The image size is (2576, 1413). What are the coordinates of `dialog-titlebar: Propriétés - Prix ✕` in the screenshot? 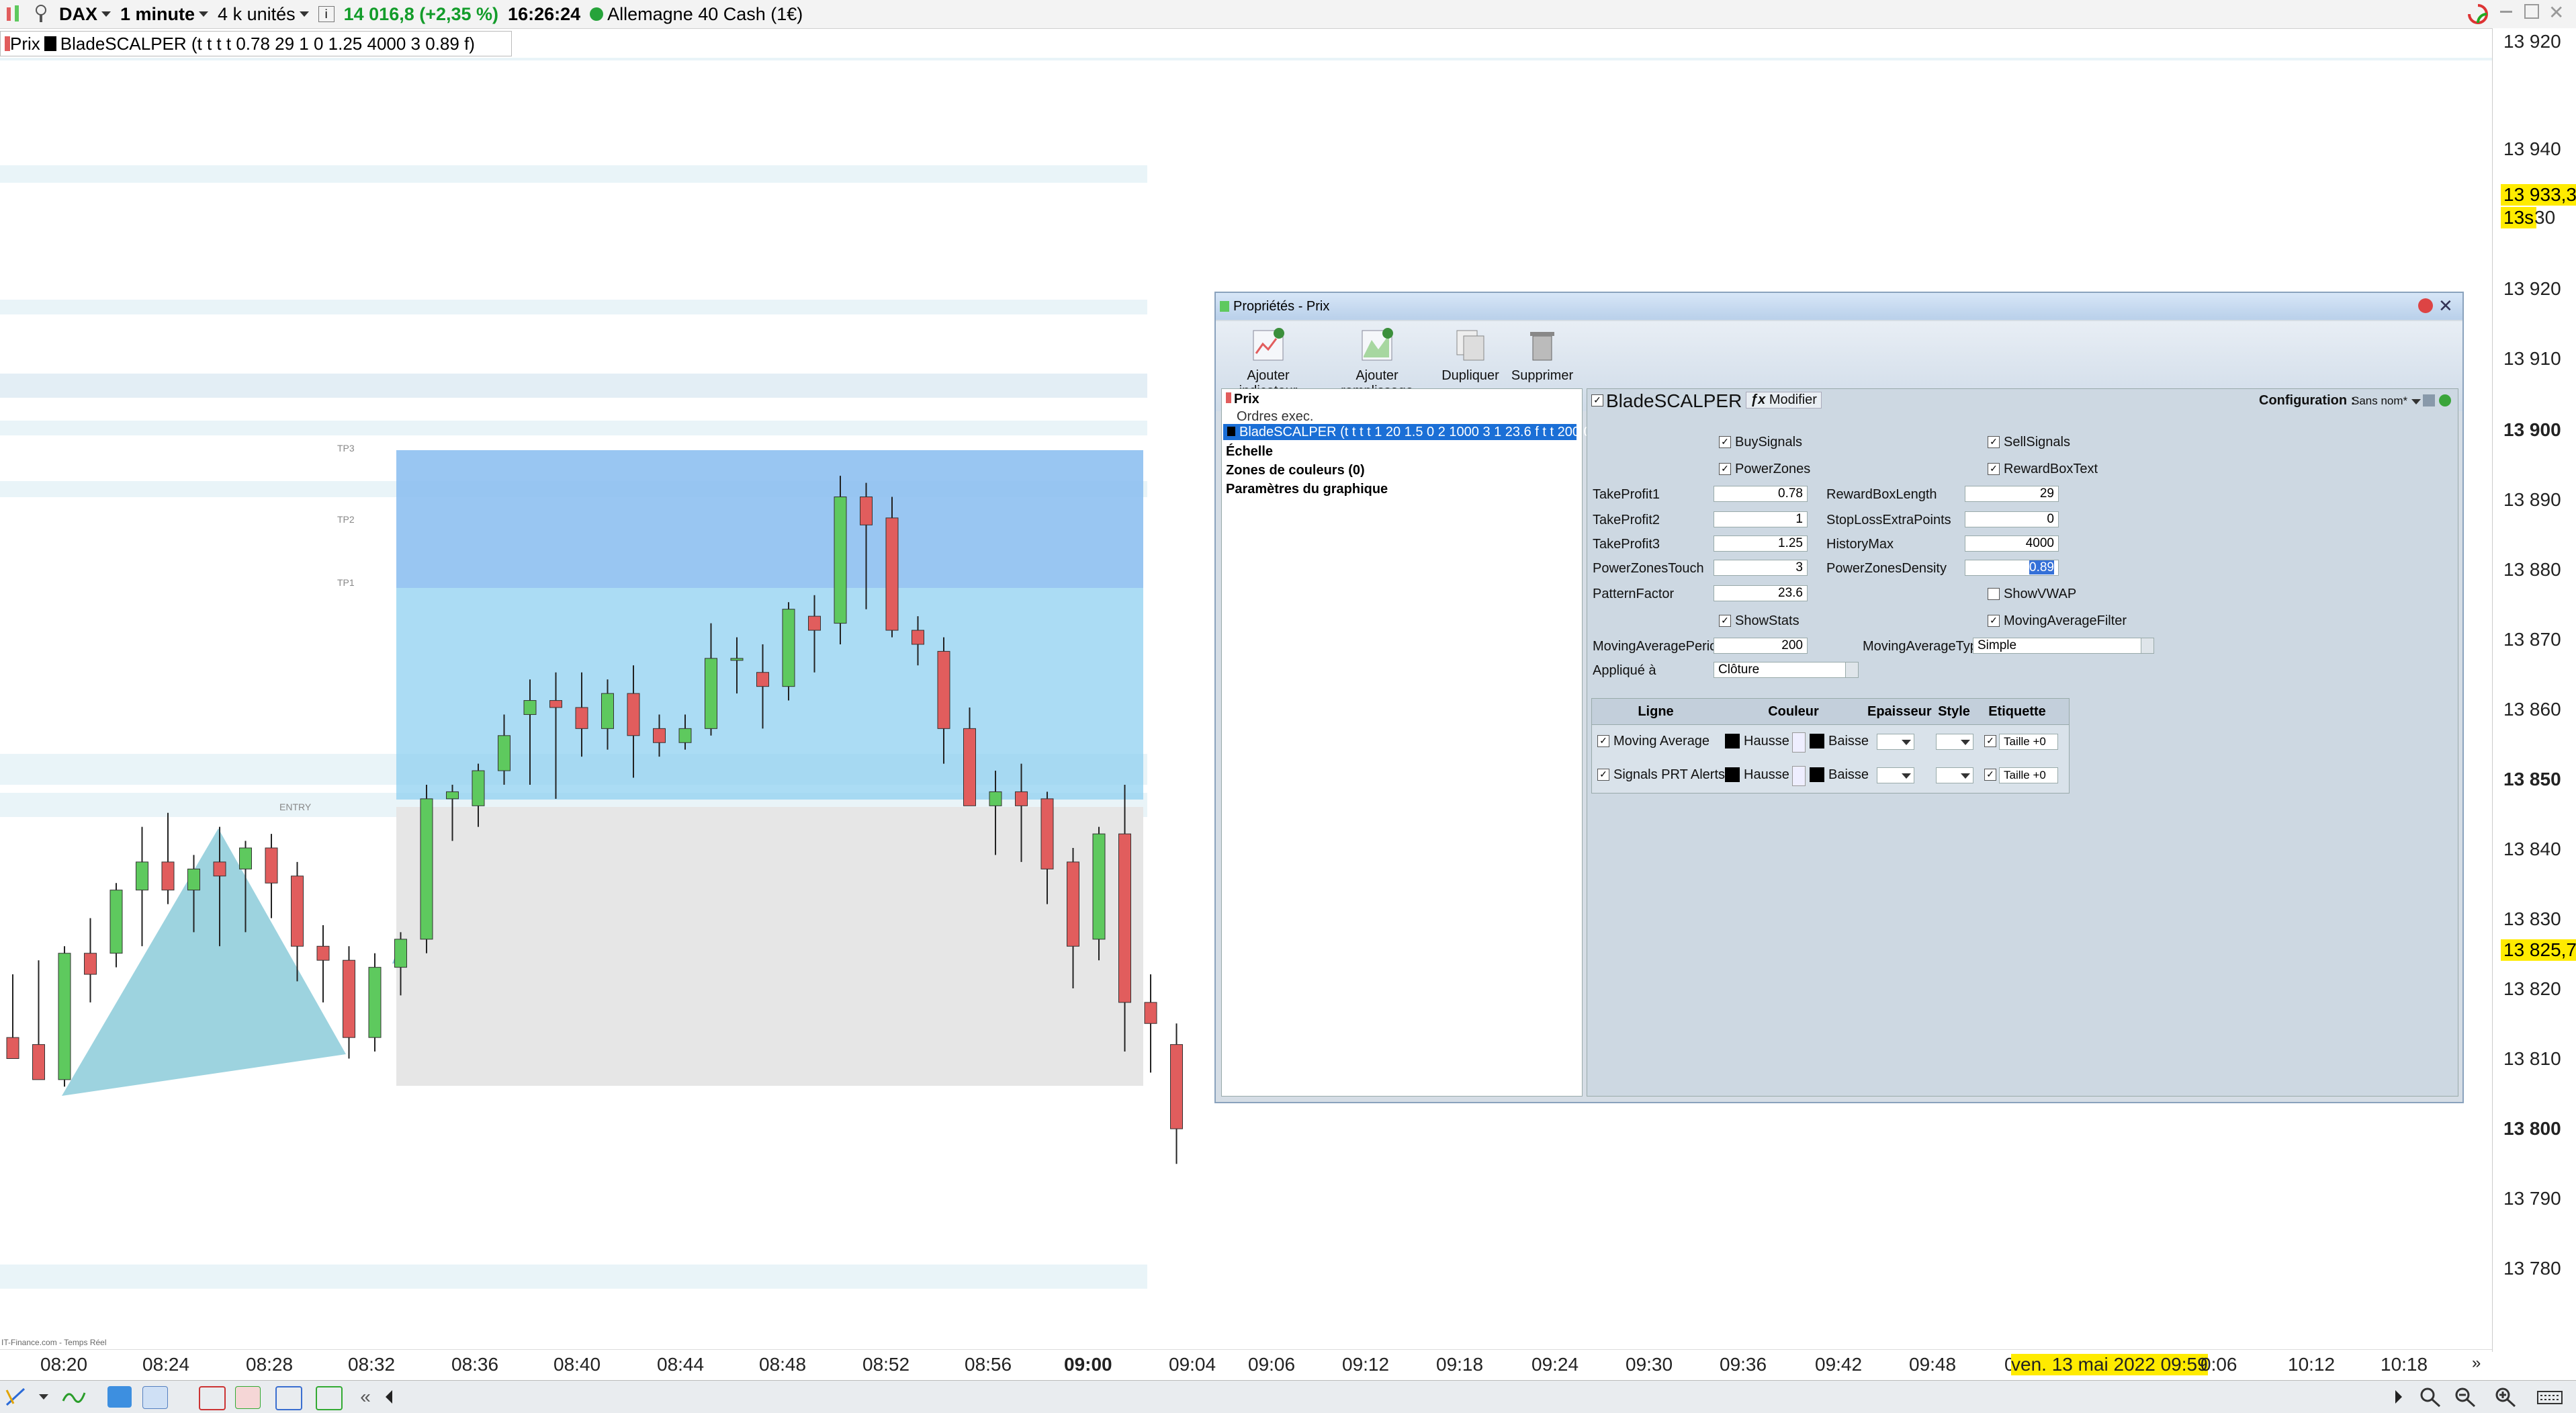 It's located at (1839, 306).